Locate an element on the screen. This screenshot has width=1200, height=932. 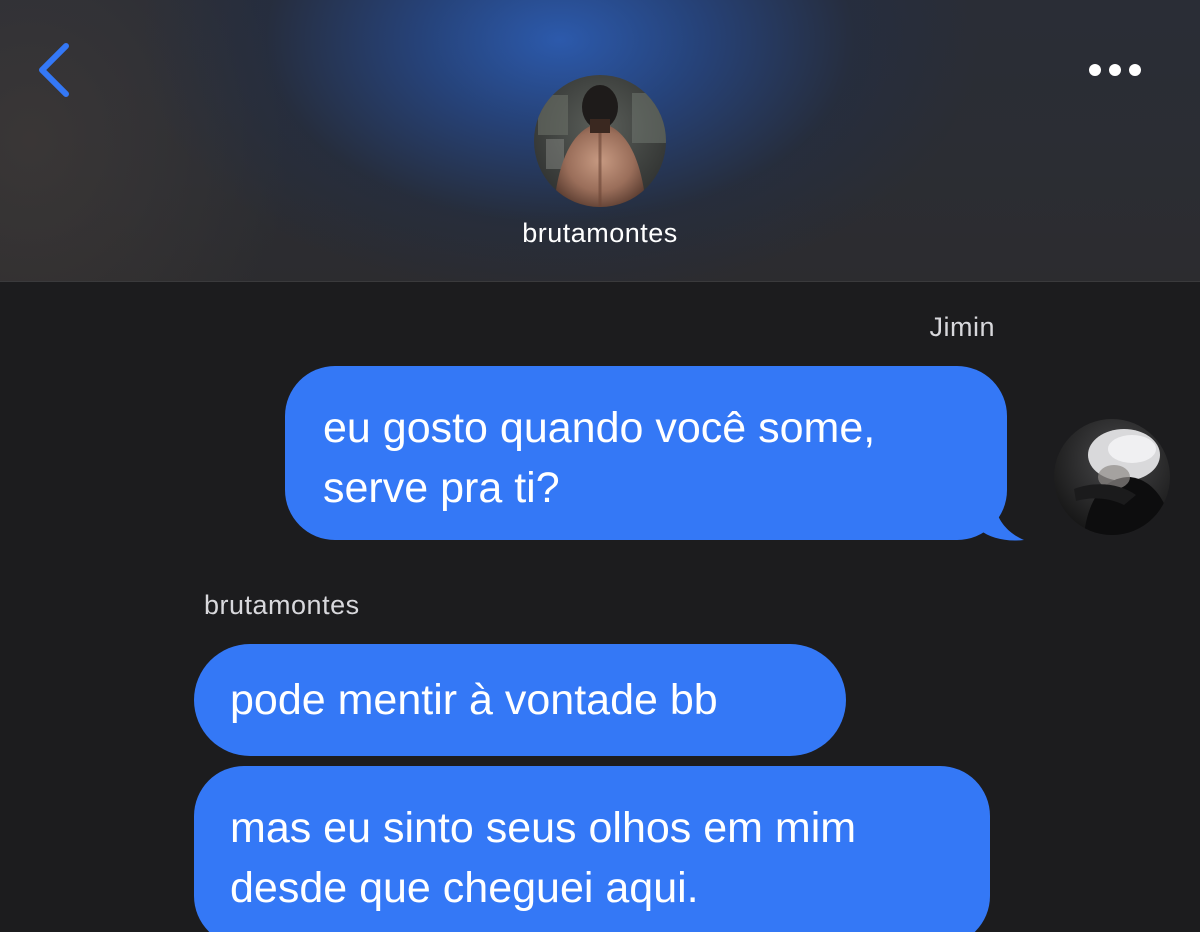
message-sender-label: brutamontes is located at coordinates (282, 605).